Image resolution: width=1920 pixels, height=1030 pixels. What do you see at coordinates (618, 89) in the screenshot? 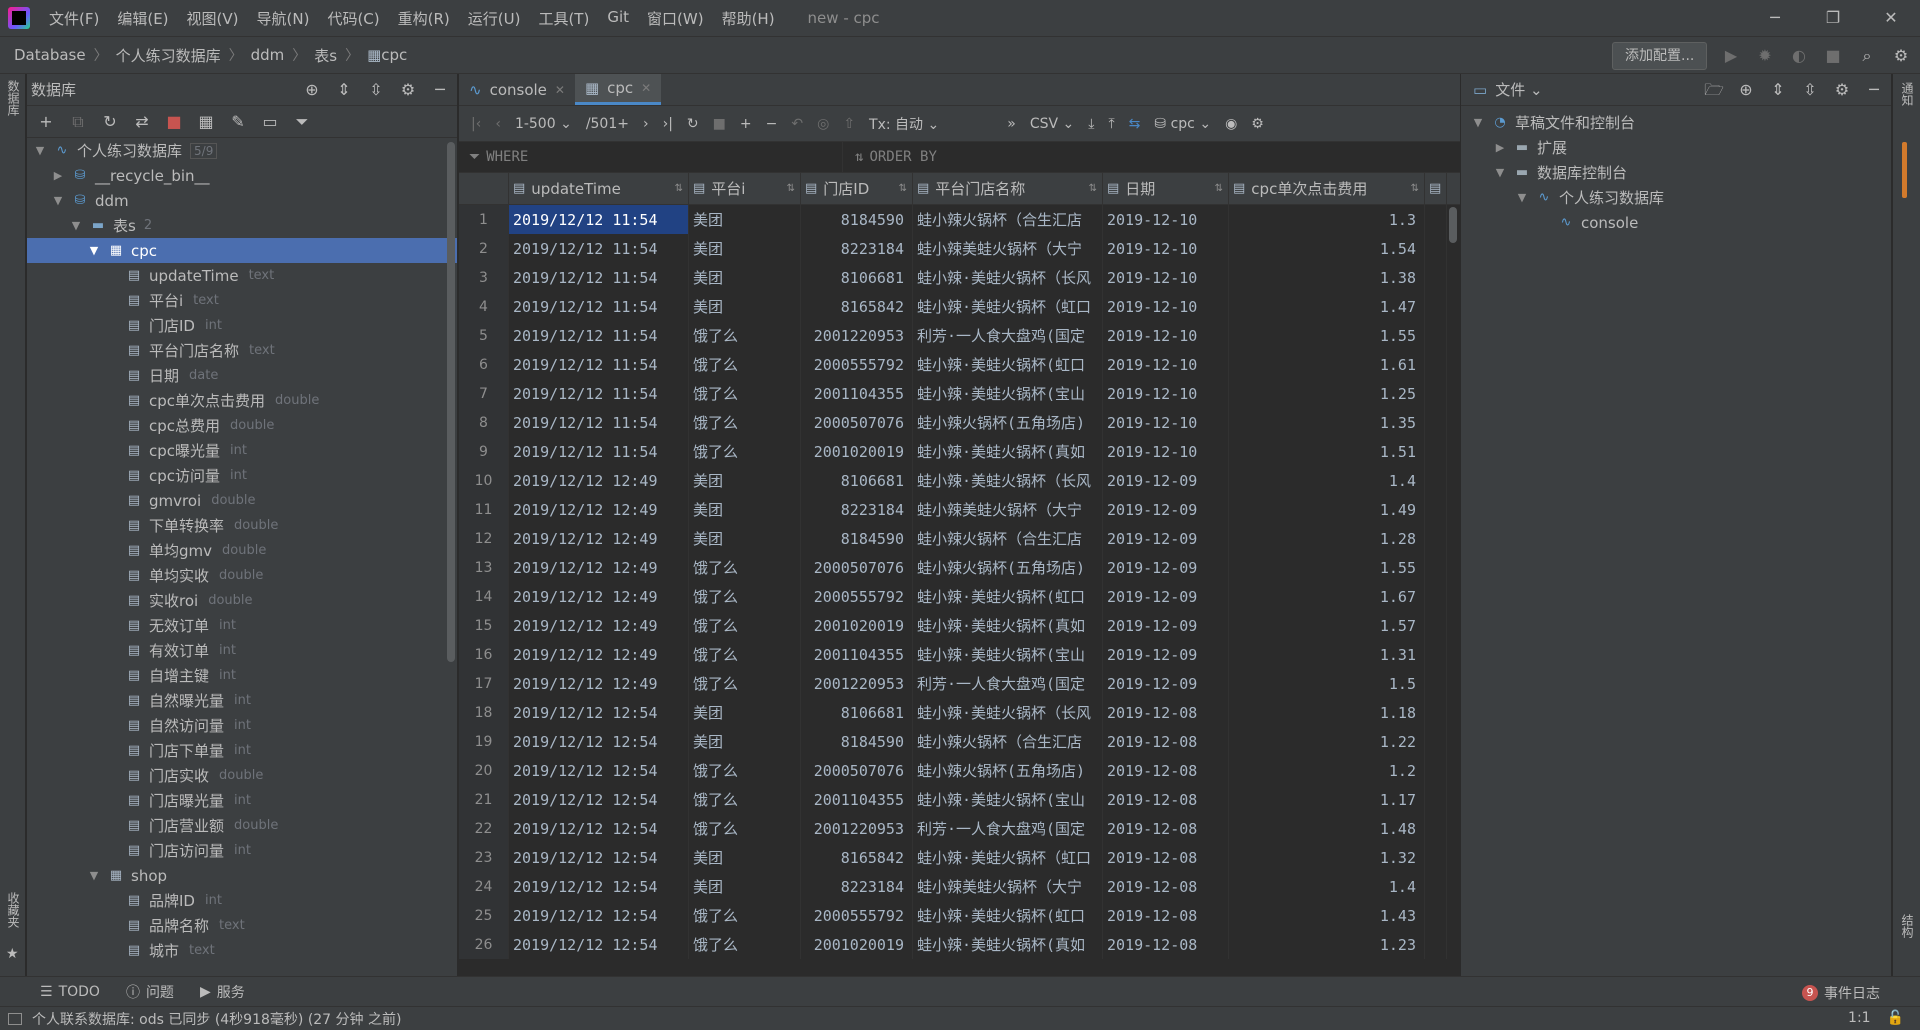
I see `tab-cpc: ▦ cpc ✕` at bounding box center [618, 89].